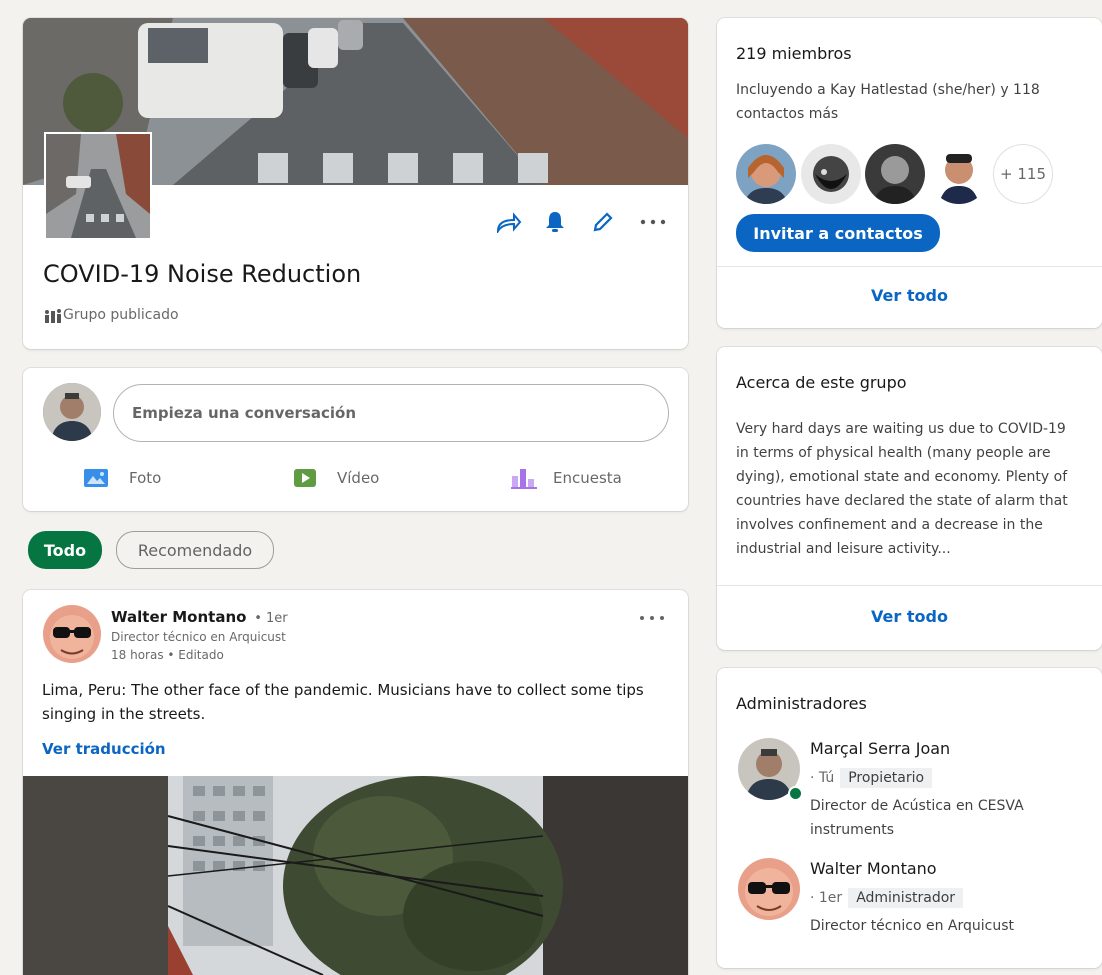  I want to click on see-translation-link: Ver traducción, so click(104, 749).